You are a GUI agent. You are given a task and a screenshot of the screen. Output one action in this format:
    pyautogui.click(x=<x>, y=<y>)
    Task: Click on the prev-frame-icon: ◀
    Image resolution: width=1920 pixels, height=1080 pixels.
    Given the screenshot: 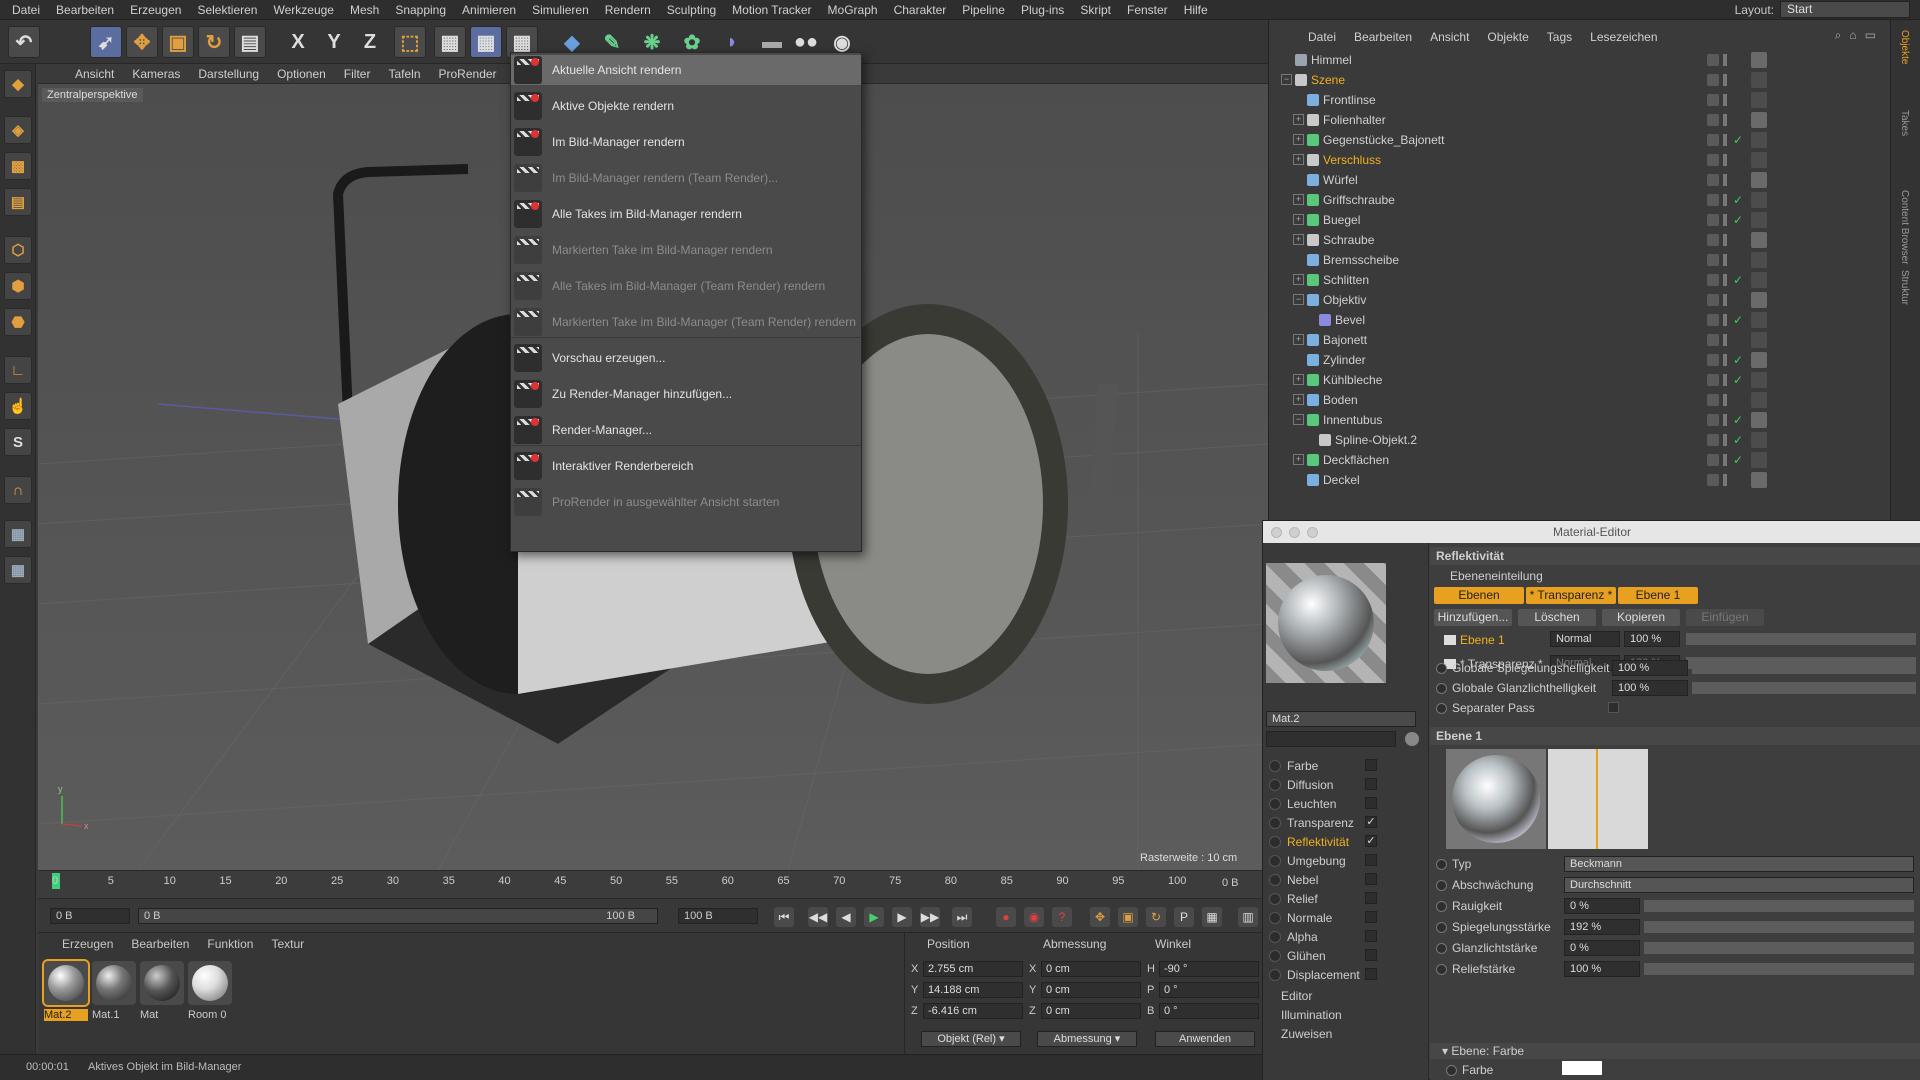 What is the action you would take?
    pyautogui.click(x=846, y=917)
    